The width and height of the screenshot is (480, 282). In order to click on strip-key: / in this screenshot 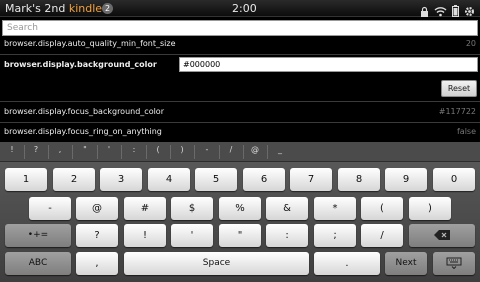, I will do `click(231, 152)`.